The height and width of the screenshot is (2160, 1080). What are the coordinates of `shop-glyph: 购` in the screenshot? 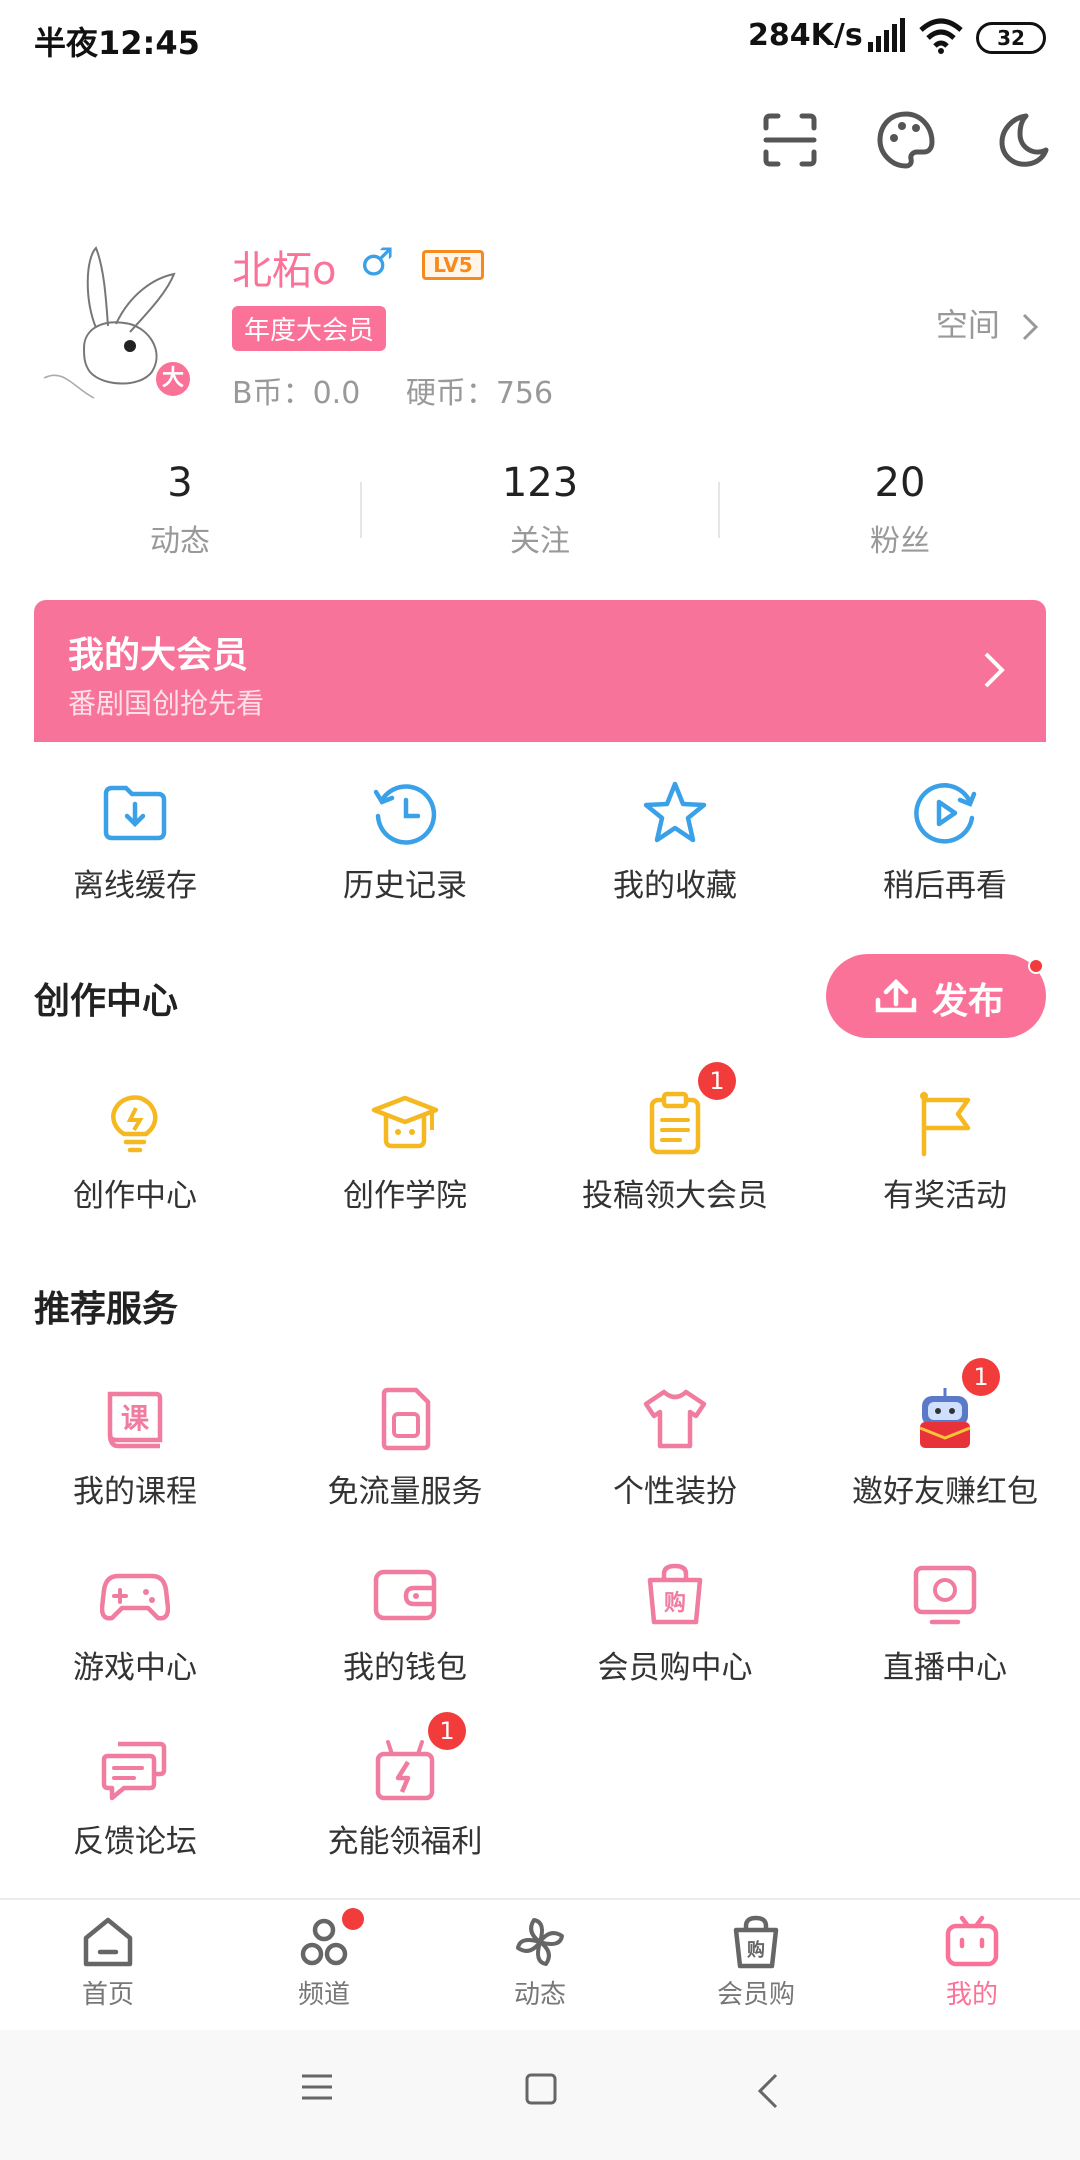 It's located at (675, 1603).